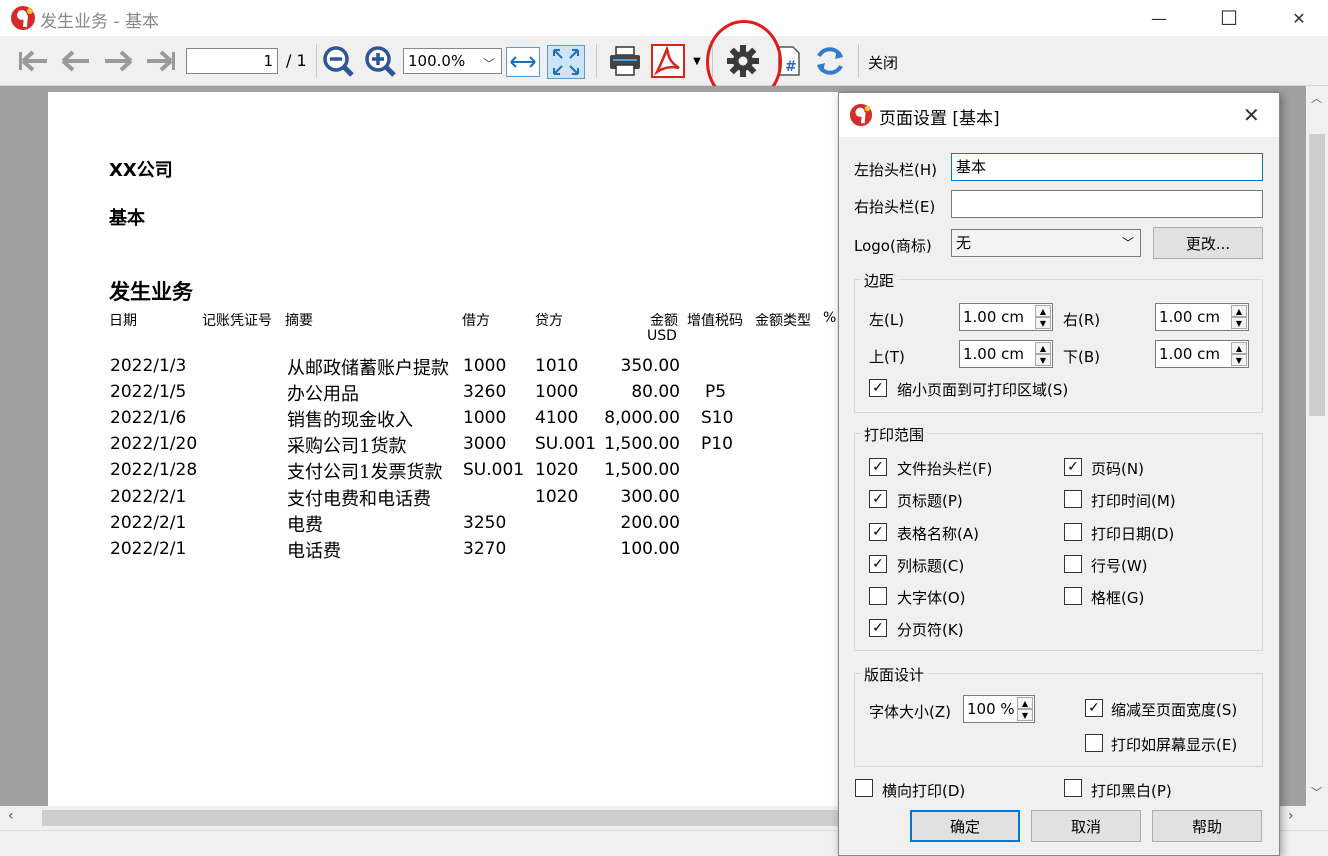  Describe the element at coordinates (1073, 467) in the screenshot. I see `page-number-checkbox: ✓` at that location.